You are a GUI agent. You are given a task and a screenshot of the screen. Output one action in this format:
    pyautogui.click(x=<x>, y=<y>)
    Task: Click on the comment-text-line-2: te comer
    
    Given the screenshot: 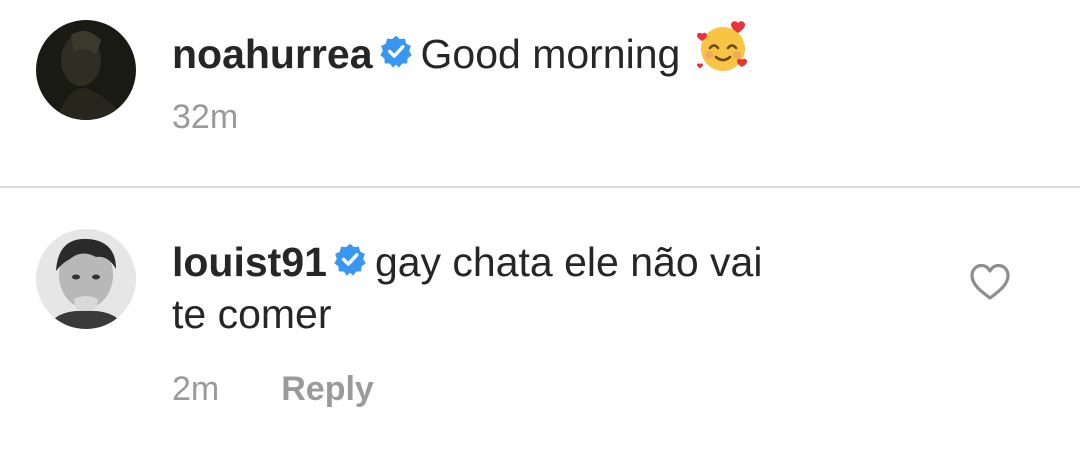 What is the action you would take?
    pyautogui.click(x=252, y=314)
    